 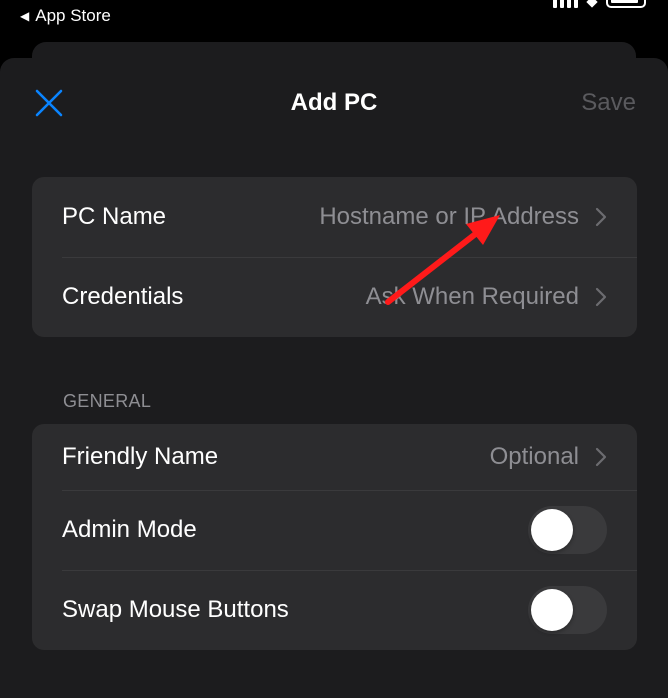 I want to click on pc-name-label: PC Name, so click(x=114, y=216).